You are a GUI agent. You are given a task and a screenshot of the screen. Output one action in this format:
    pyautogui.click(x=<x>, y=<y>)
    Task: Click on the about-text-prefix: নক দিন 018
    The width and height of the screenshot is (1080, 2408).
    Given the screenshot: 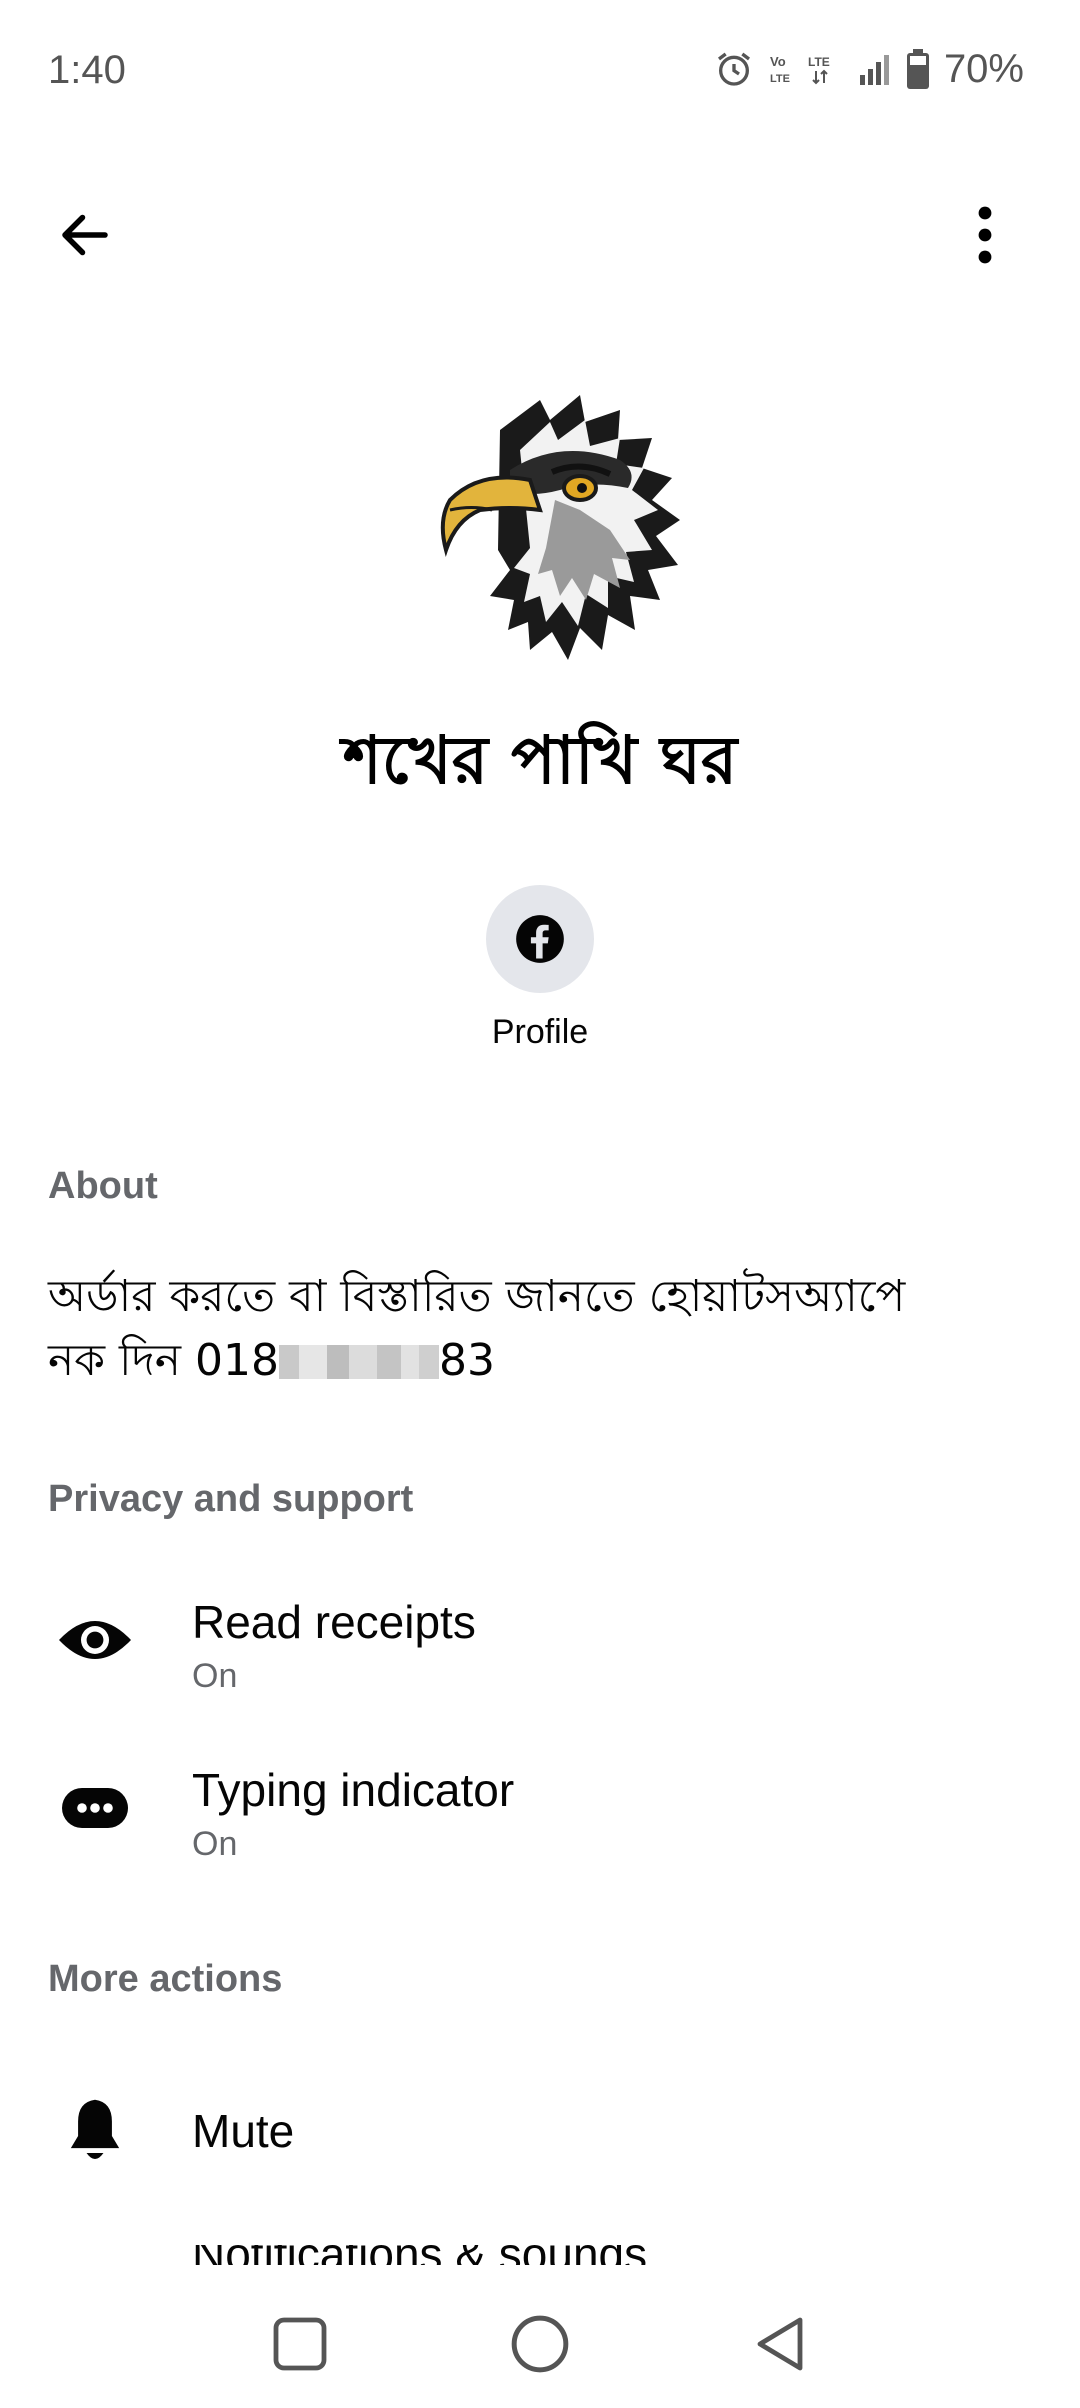 What is the action you would take?
    pyautogui.click(x=163, y=1360)
    